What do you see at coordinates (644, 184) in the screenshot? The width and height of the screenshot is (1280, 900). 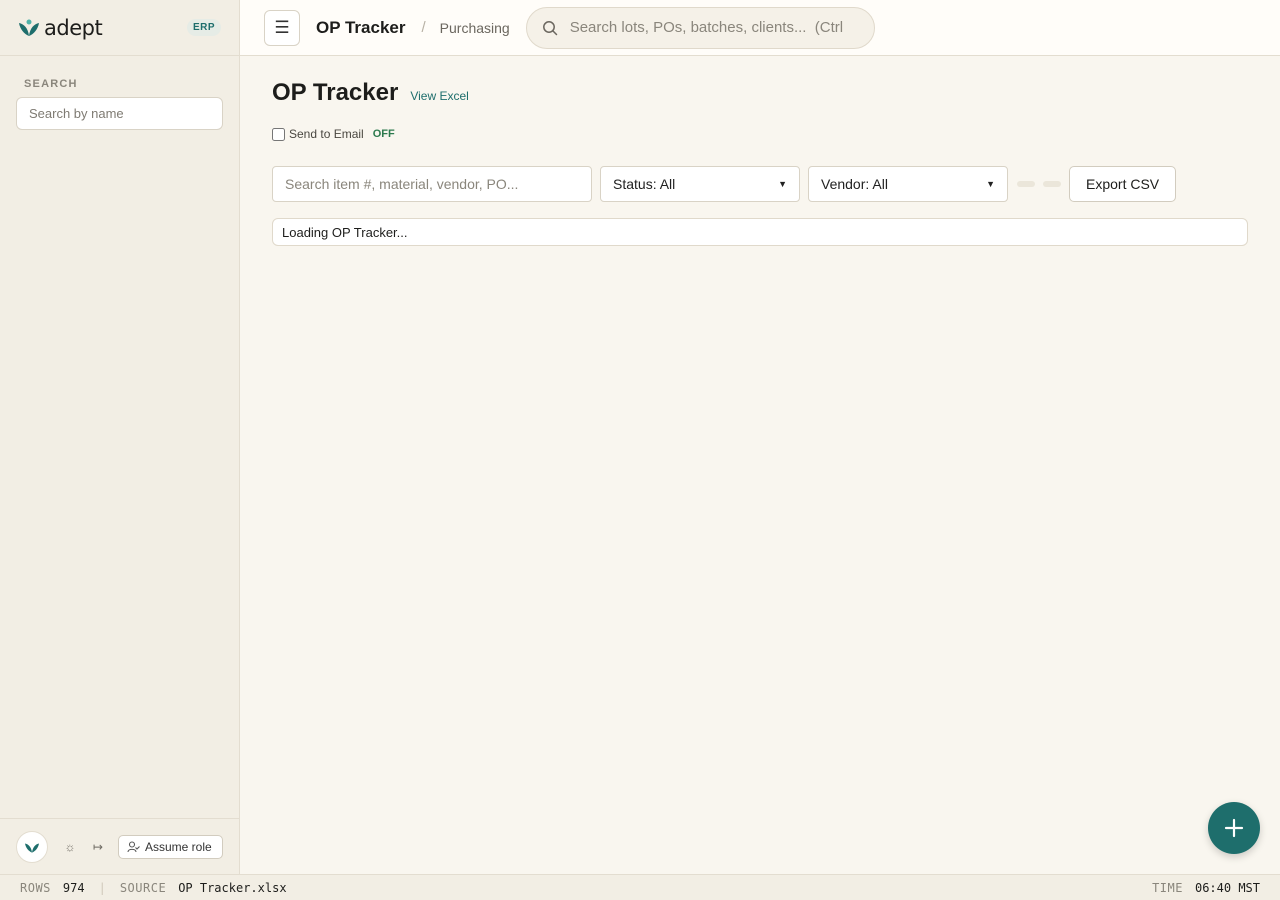 I see `status-filter-value: Status: All` at bounding box center [644, 184].